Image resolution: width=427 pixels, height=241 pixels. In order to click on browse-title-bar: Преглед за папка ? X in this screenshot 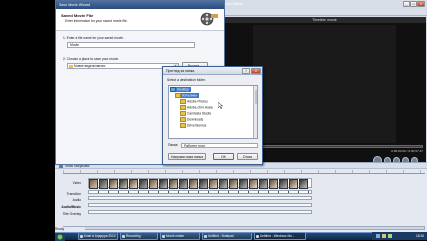, I will do `click(212, 71)`.